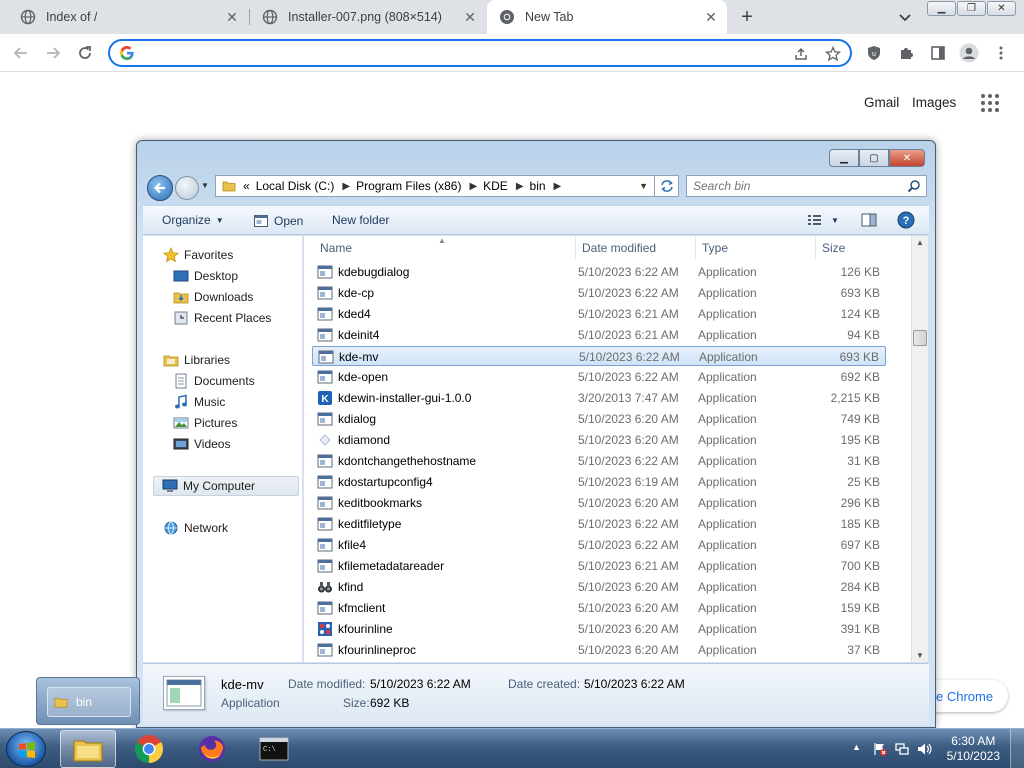 This screenshot has width=1024, height=768. What do you see at coordinates (26, 749) in the screenshot?
I see `start-button` at bounding box center [26, 749].